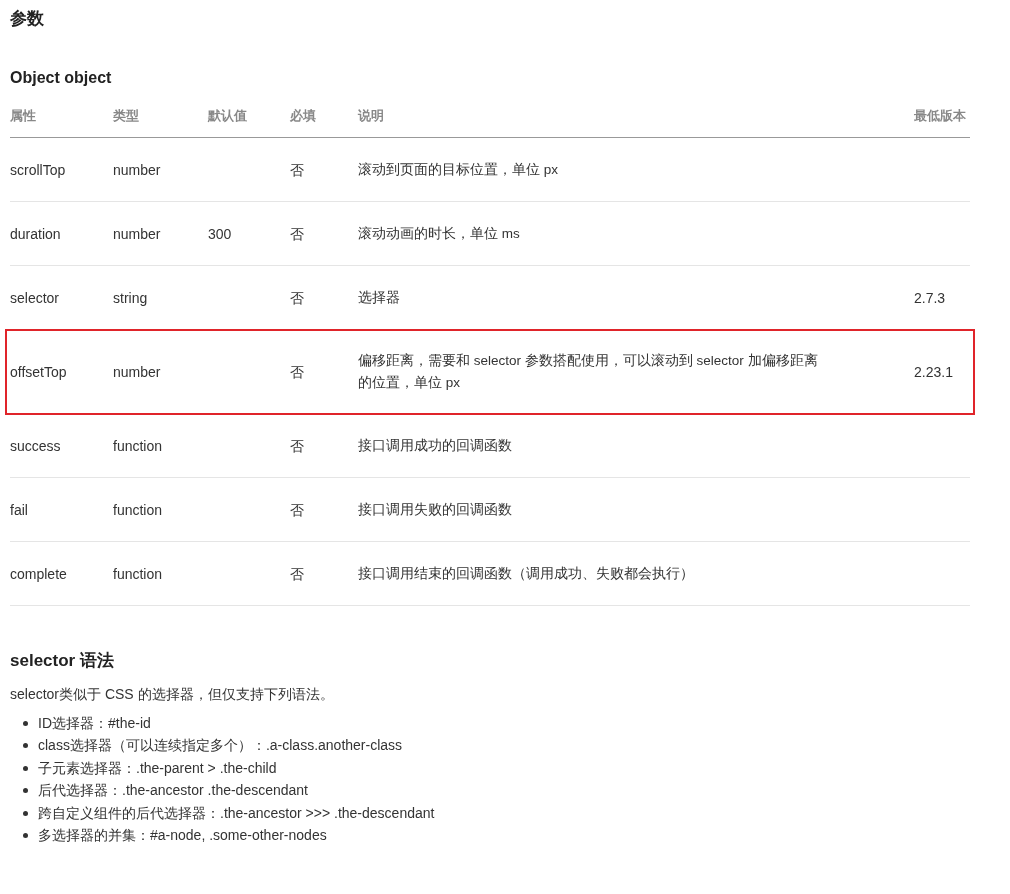 The image size is (1010, 894). Describe the element at coordinates (36, 234) in the screenshot. I see `table-cell-text: duration` at that location.